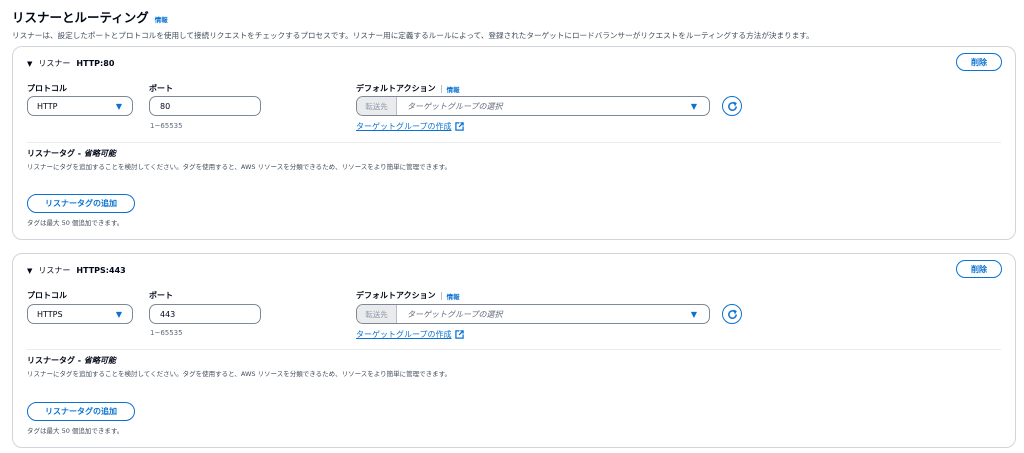 The height and width of the screenshot is (453, 1024). I want to click on section-title: リスナーとルーティング, so click(80, 17).